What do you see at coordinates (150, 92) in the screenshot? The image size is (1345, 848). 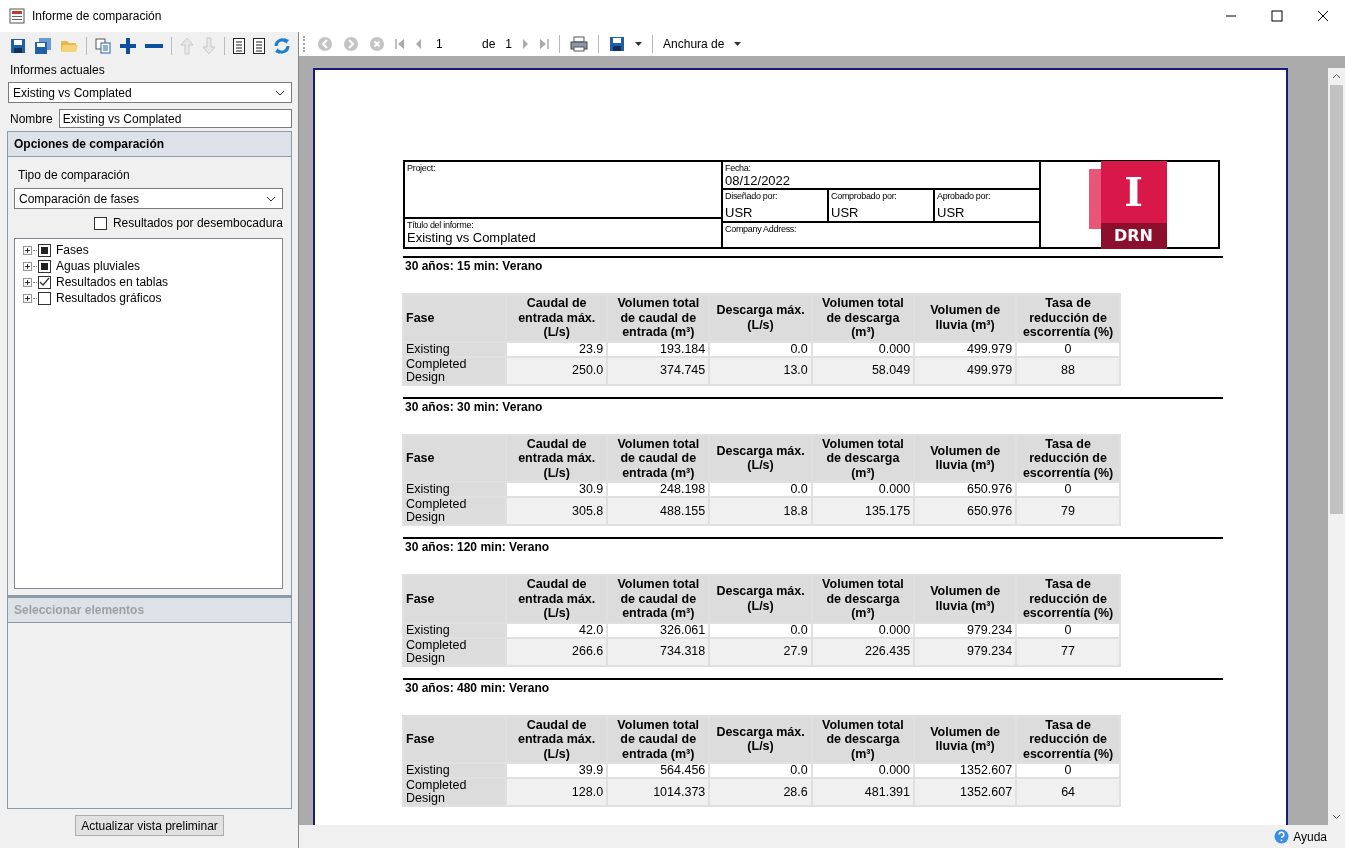 I see `report-dropdown: Existing vs Complated` at bounding box center [150, 92].